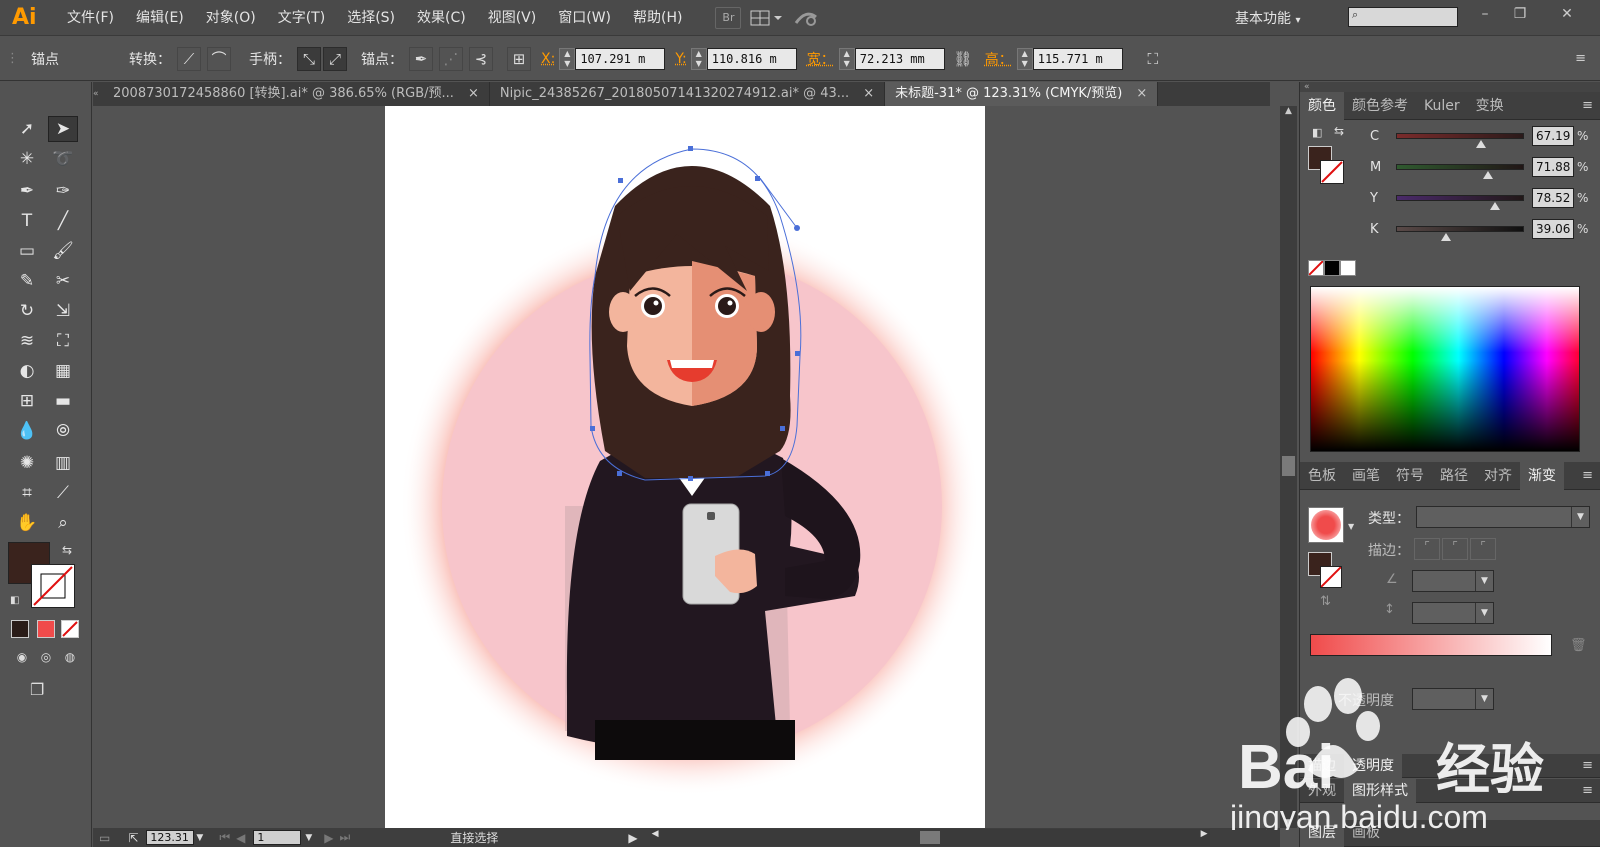  What do you see at coordinates (20, 629) in the screenshot?
I see `color-mode-icon` at bounding box center [20, 629].